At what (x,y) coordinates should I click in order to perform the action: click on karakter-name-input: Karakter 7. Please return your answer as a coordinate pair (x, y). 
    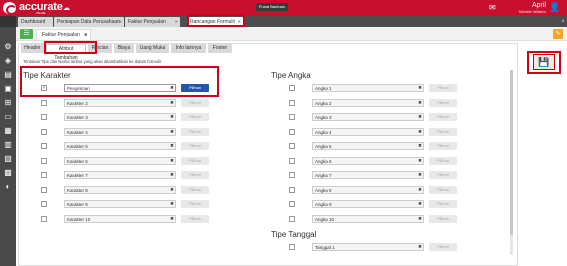
    Looking at the image, I should click on (120, 175).